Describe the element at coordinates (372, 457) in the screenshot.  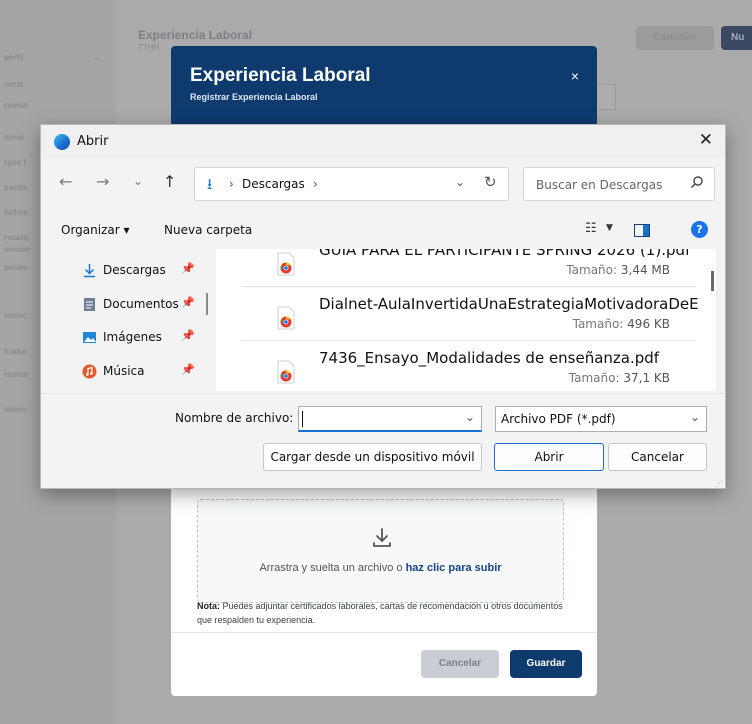
I see `upload-from-mobile-button: Cargar desde un dispositivo móvil` at that location.